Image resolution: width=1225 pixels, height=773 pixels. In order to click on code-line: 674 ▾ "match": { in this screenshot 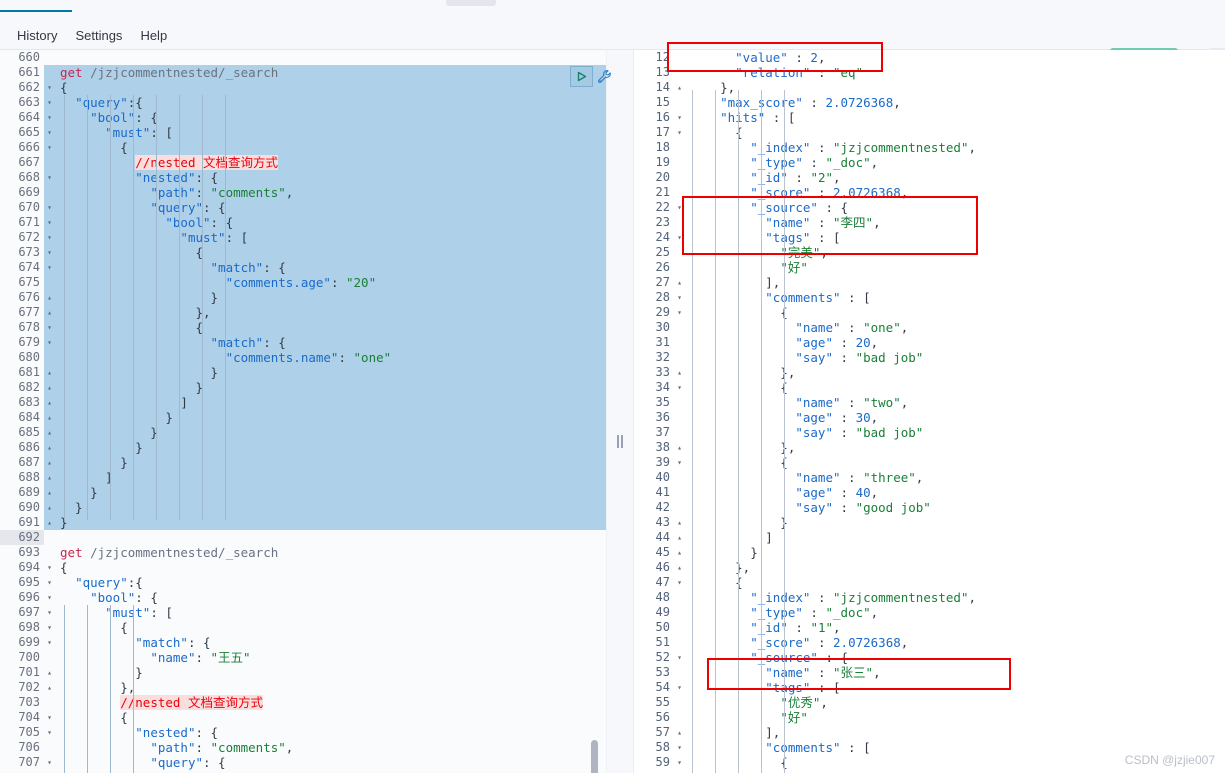, I will do `click(303, 267)`.